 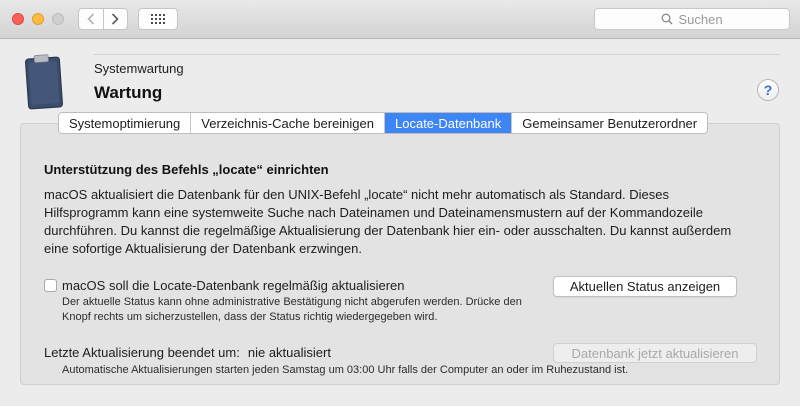 What do you see at coordinates (448, 123) in the screenshot?
I see `tab-locate-datenbank: Locate-Datenbank` at bounding box center [448, 123].